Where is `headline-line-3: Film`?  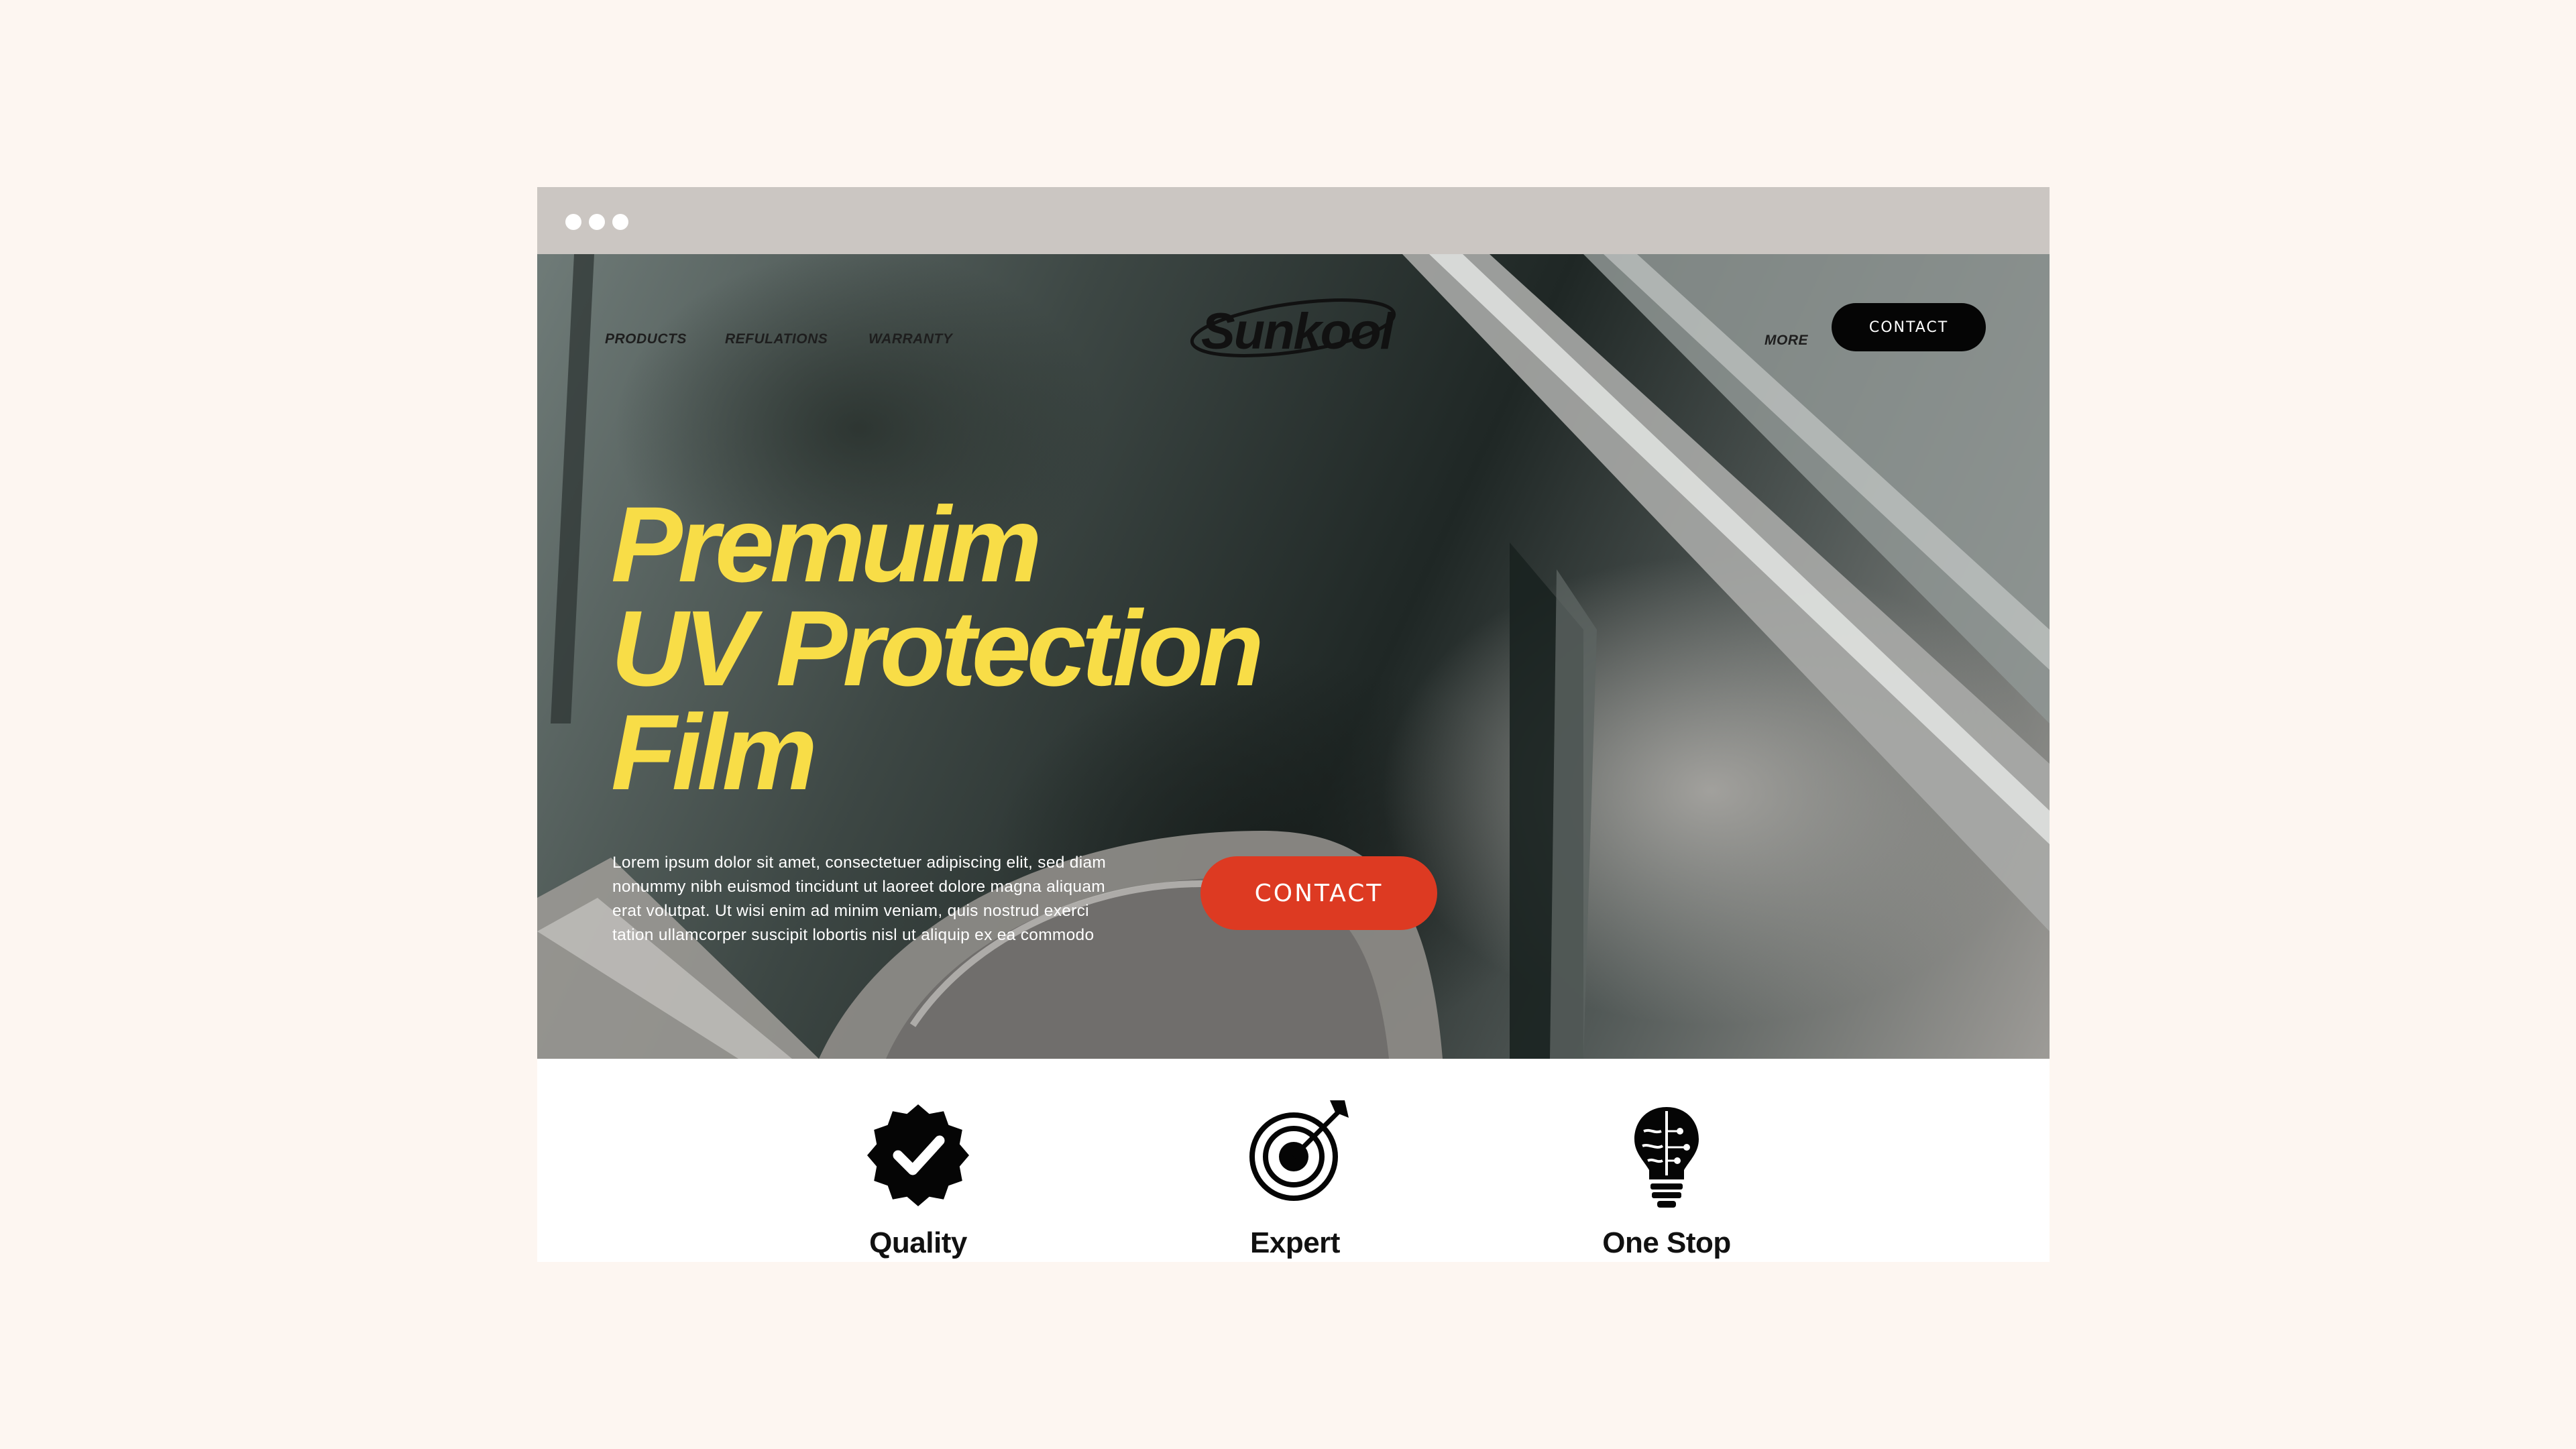
headline-line-3: Film is located at coordinates (714, 752).